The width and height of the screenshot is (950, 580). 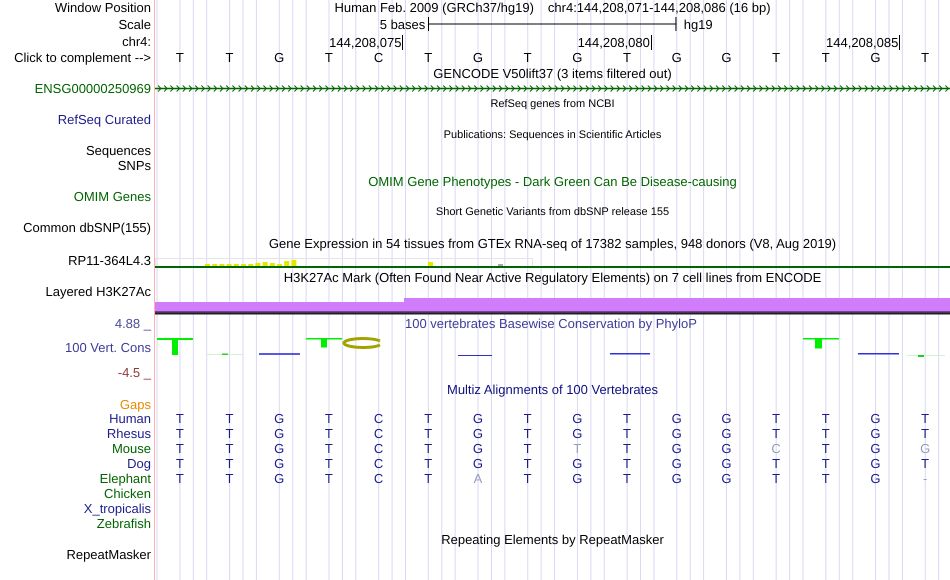 What do you see at coordinates (128, 433) in the screenshot?
I see `species-label: Rhesus` at bounding box center [128, 433].